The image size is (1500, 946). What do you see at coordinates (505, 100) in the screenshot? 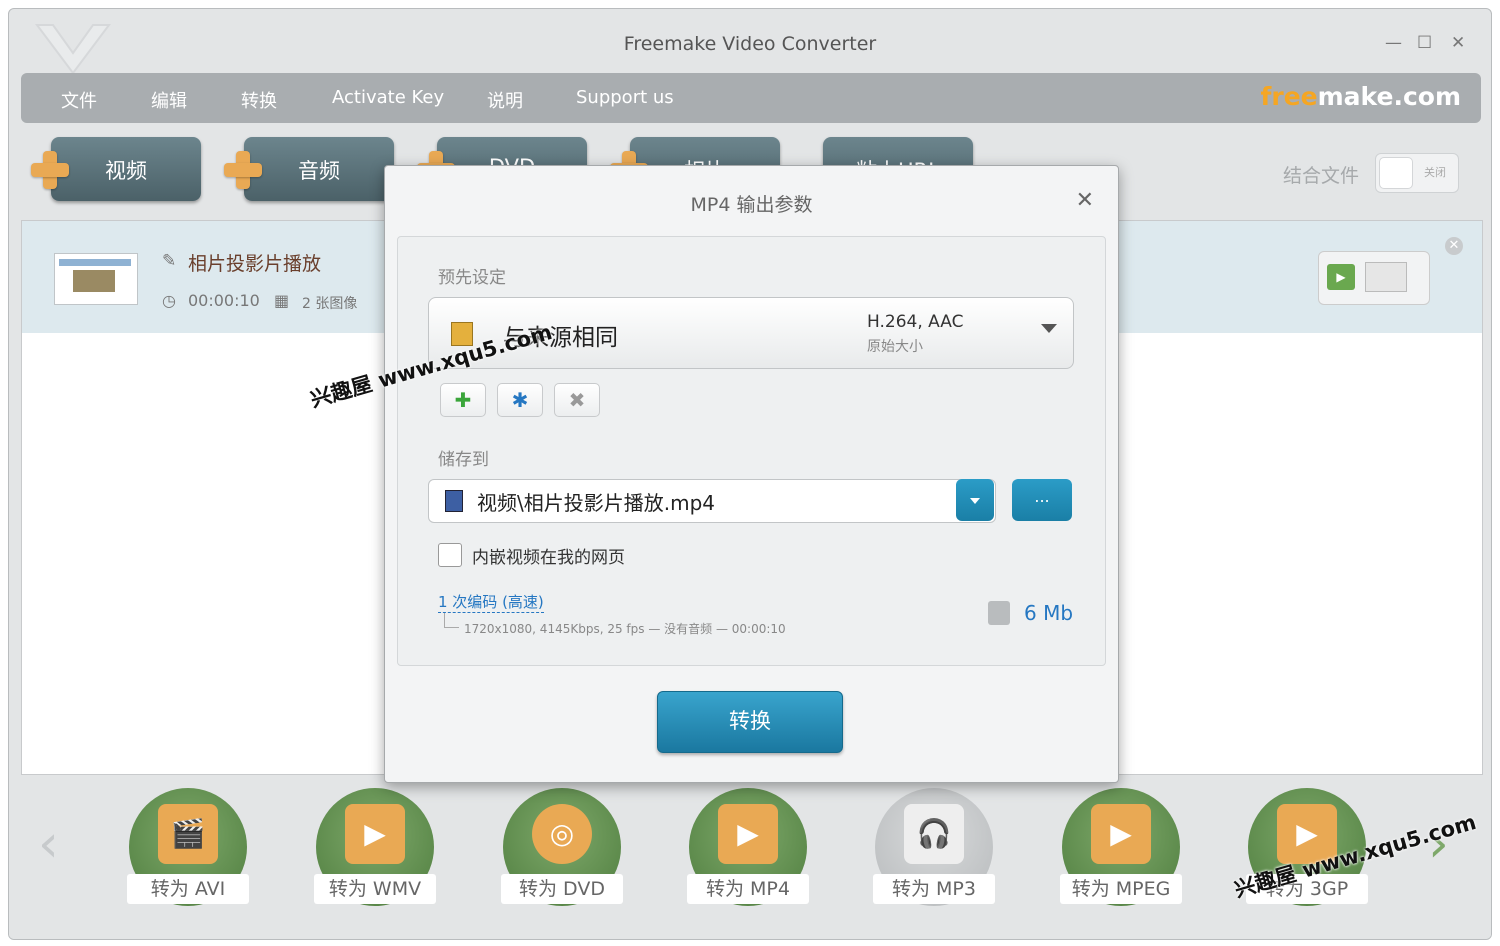
I see `menu-help: 说明` at bounding box center [505, 100].